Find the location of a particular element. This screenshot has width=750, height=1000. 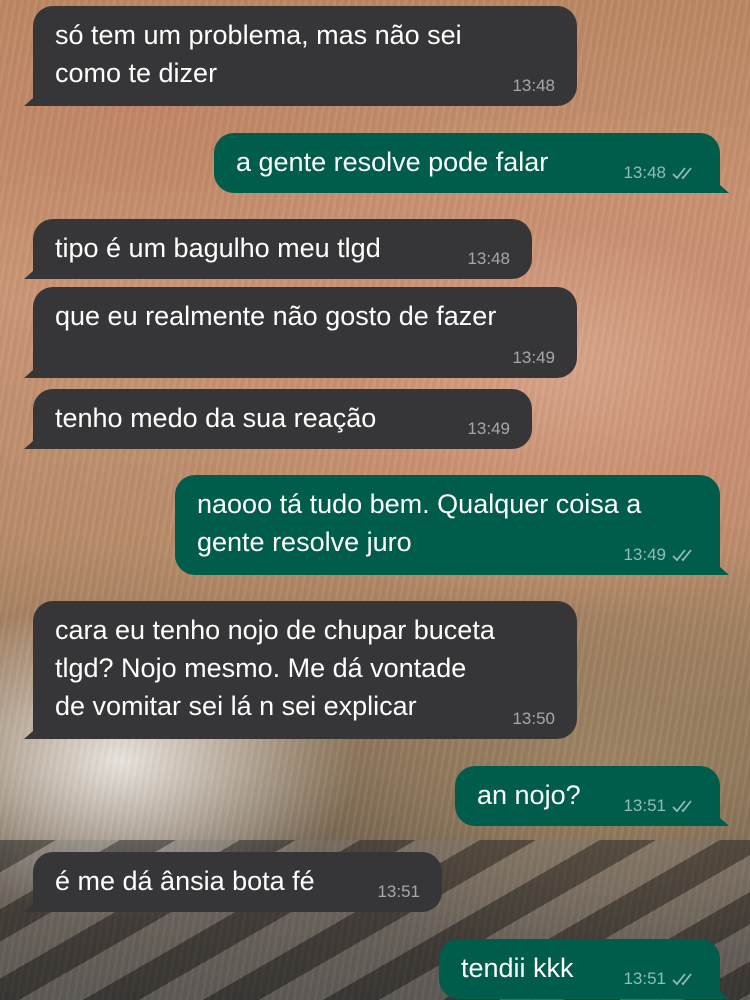

message-bubble-outgoing: a gente resolve pode falar 13:48 is located at coordinates (467, 163).